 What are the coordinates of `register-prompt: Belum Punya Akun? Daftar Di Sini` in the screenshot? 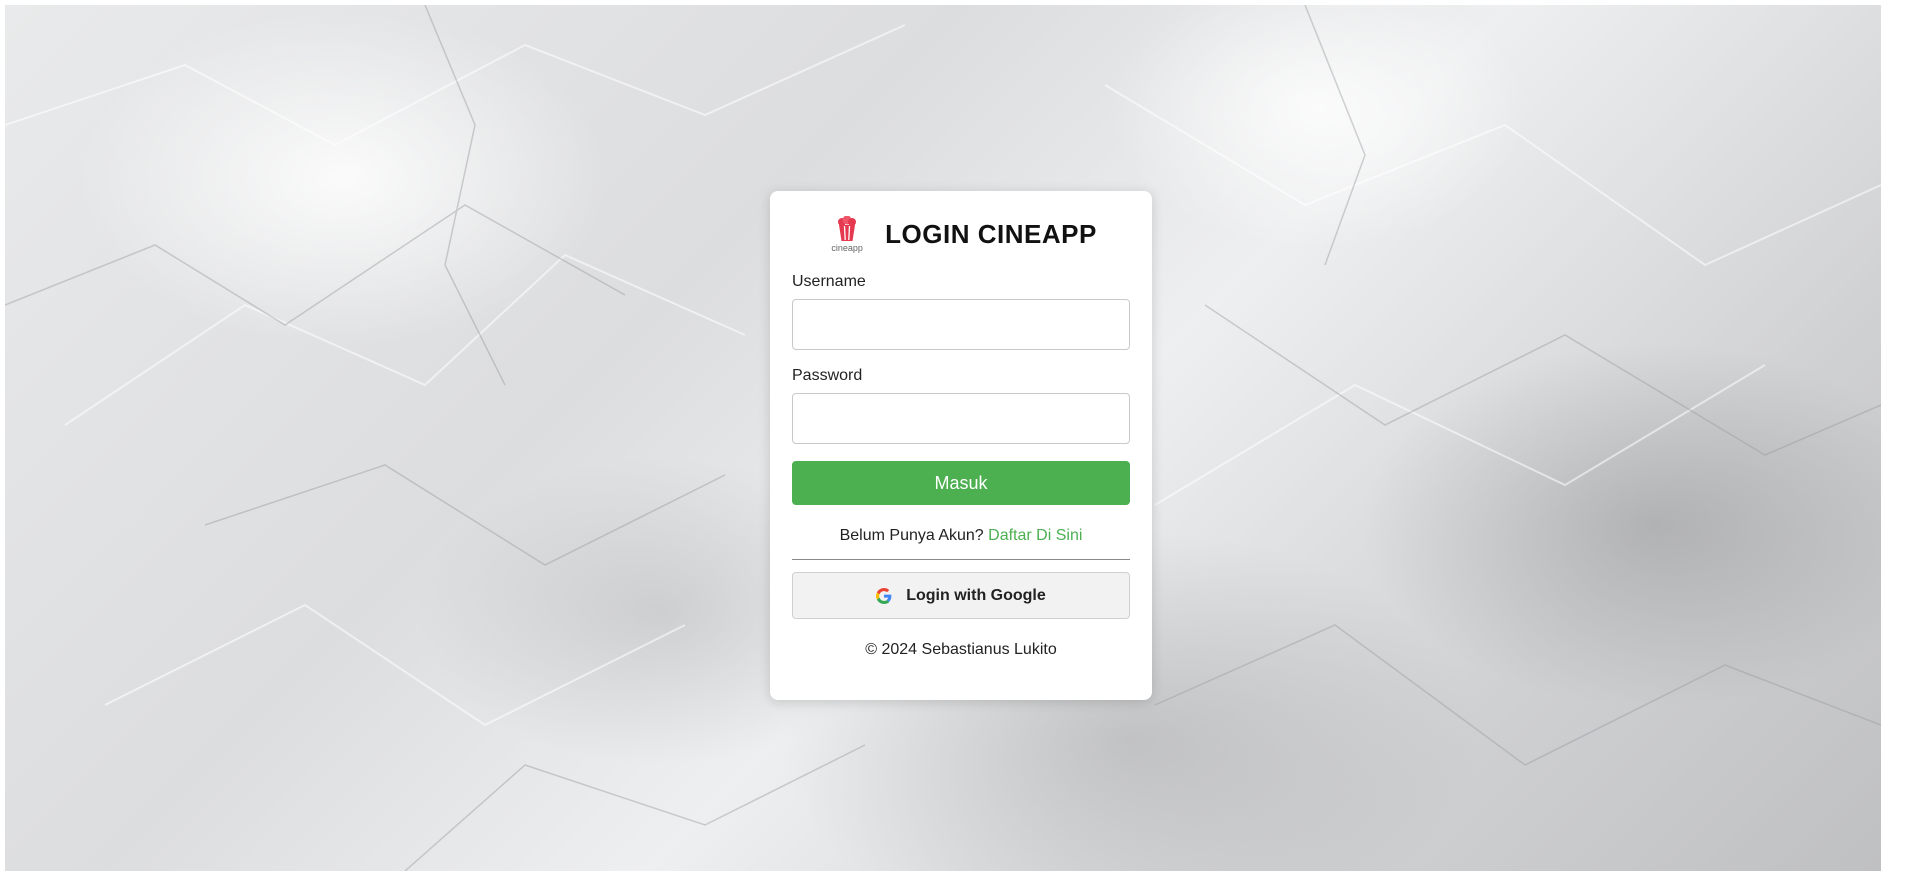 It's located at (961, 536).